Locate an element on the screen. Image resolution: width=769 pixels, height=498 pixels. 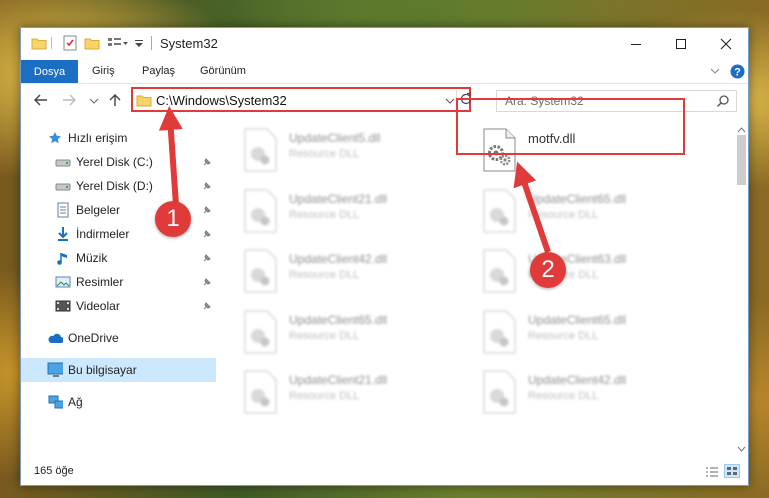
step-1-badge: 1 is located at coordinates (173, 219).